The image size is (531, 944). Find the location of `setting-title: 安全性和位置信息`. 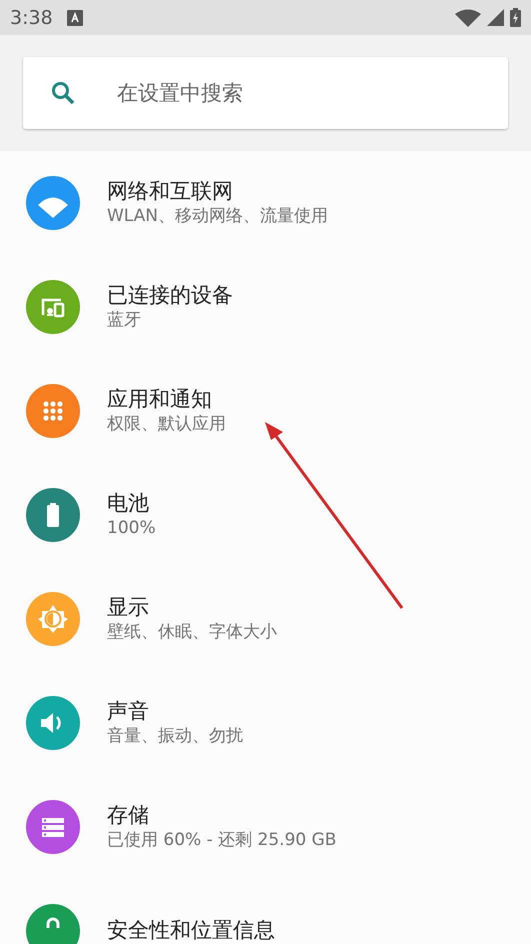

setting-title: 安全性和位置信息 is located at coordinates (191, 931).